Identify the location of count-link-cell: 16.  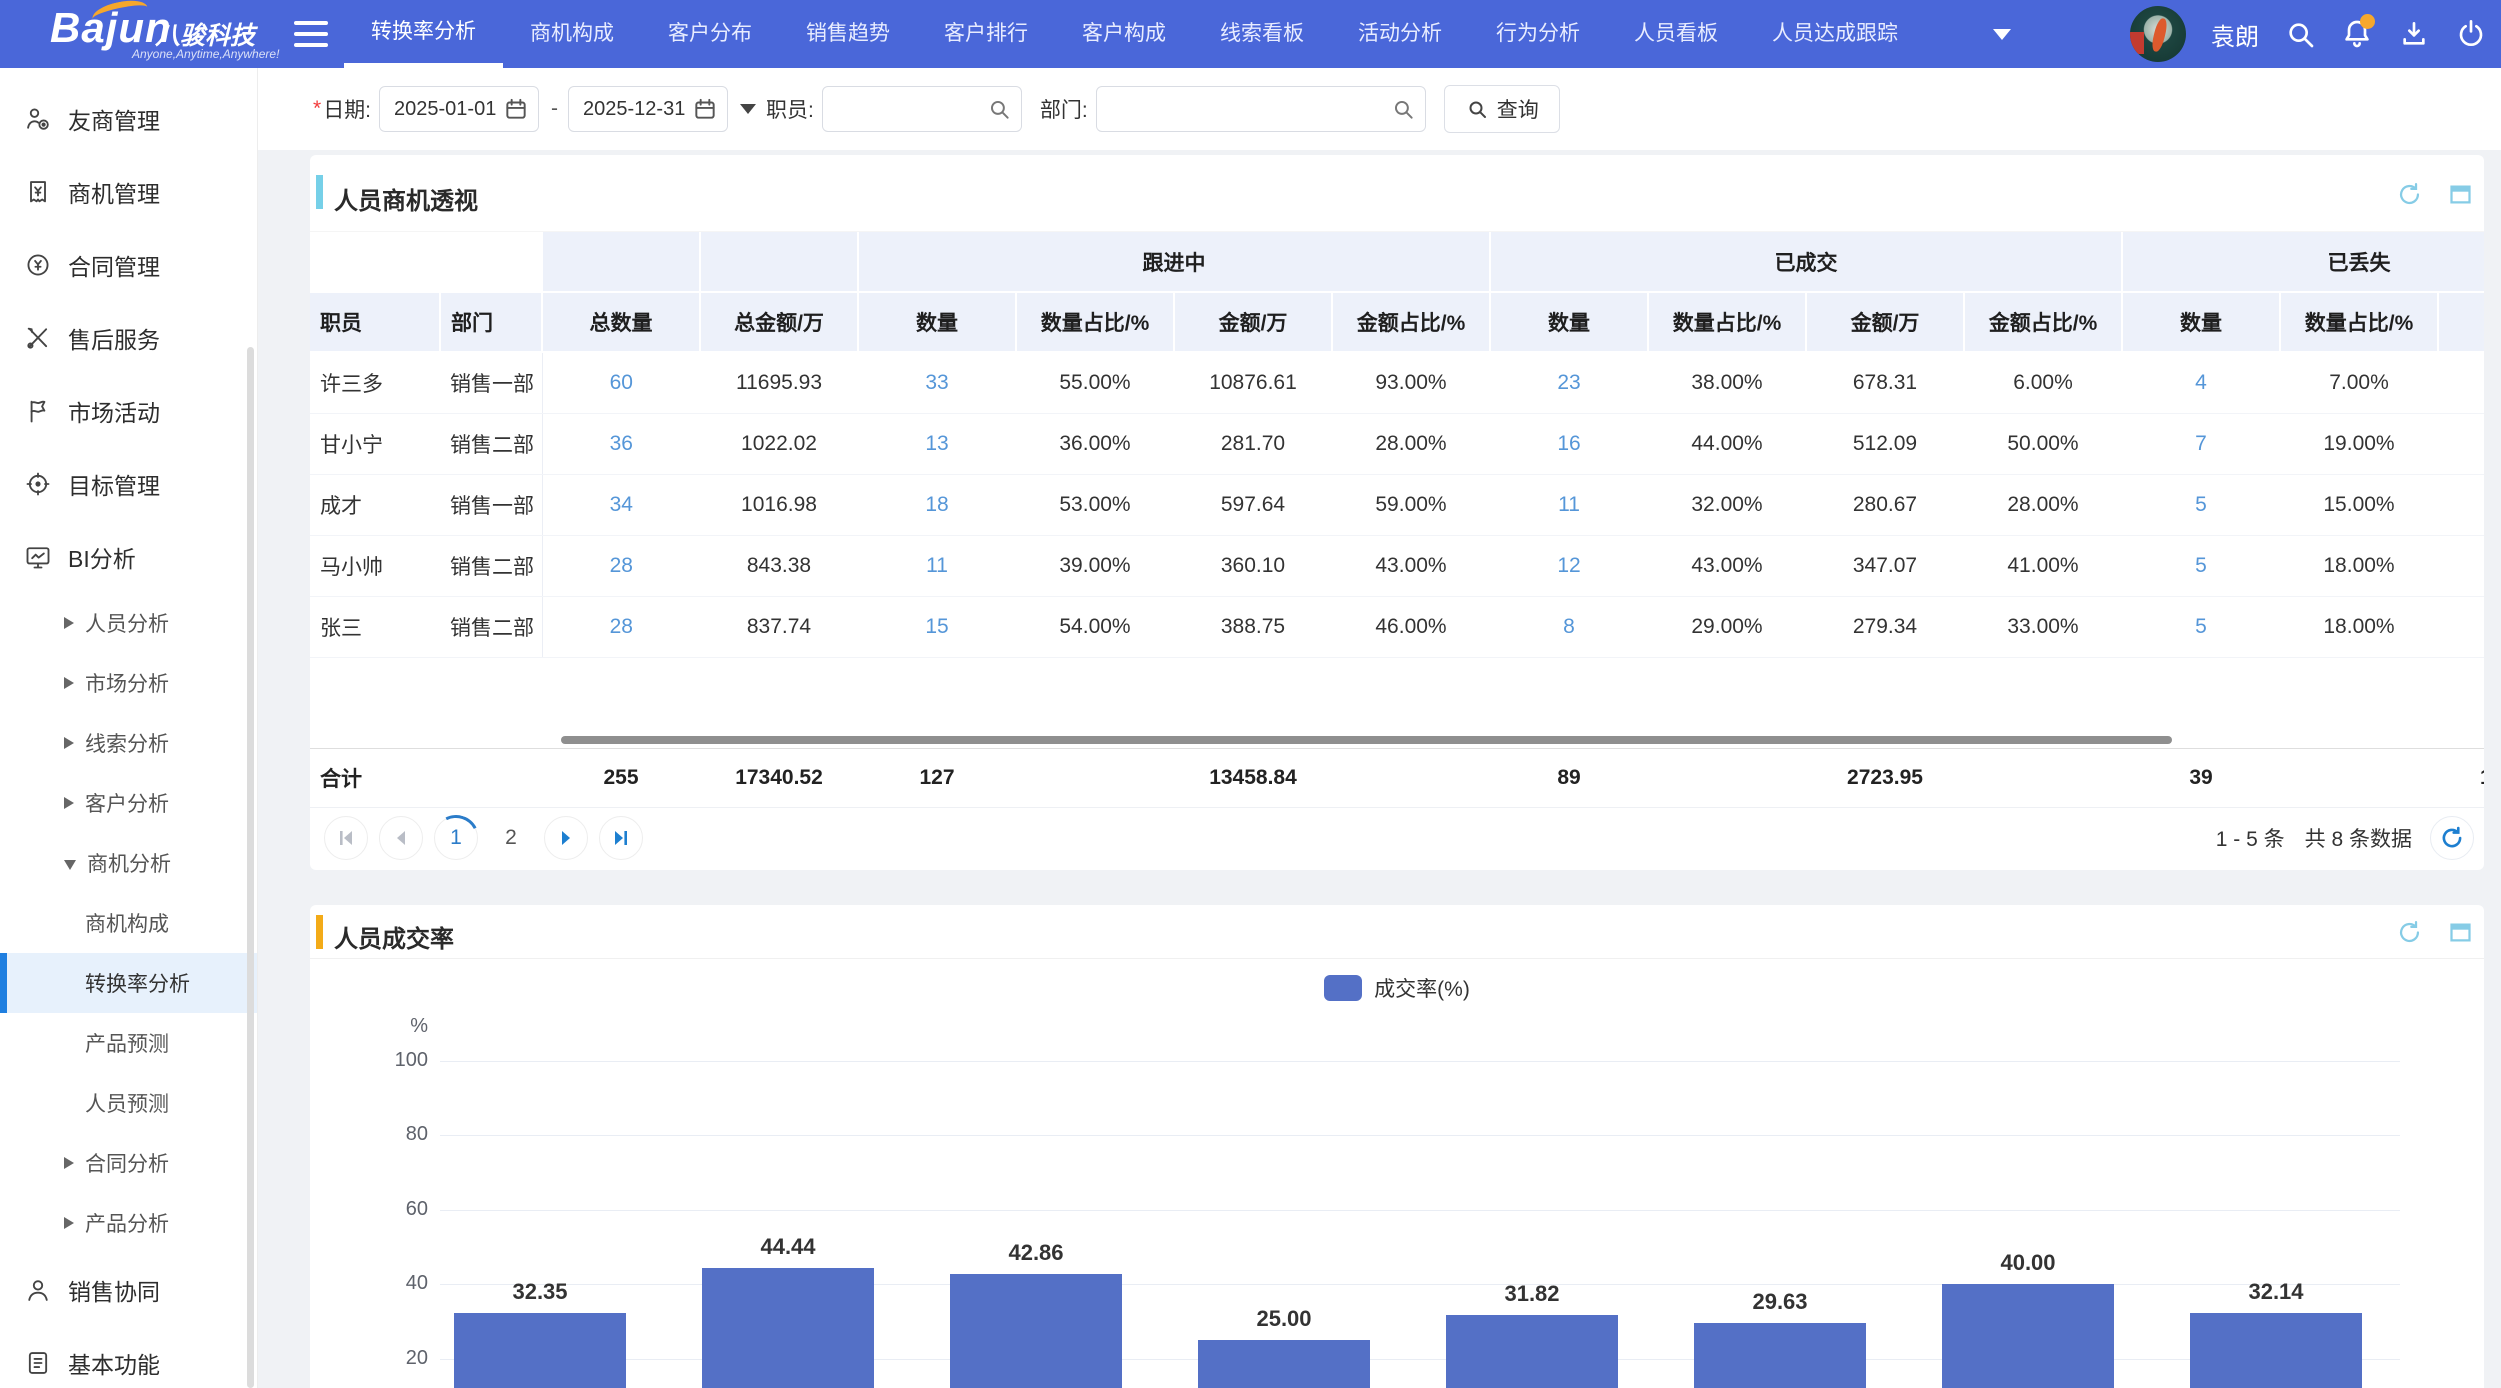
(1569, 444).